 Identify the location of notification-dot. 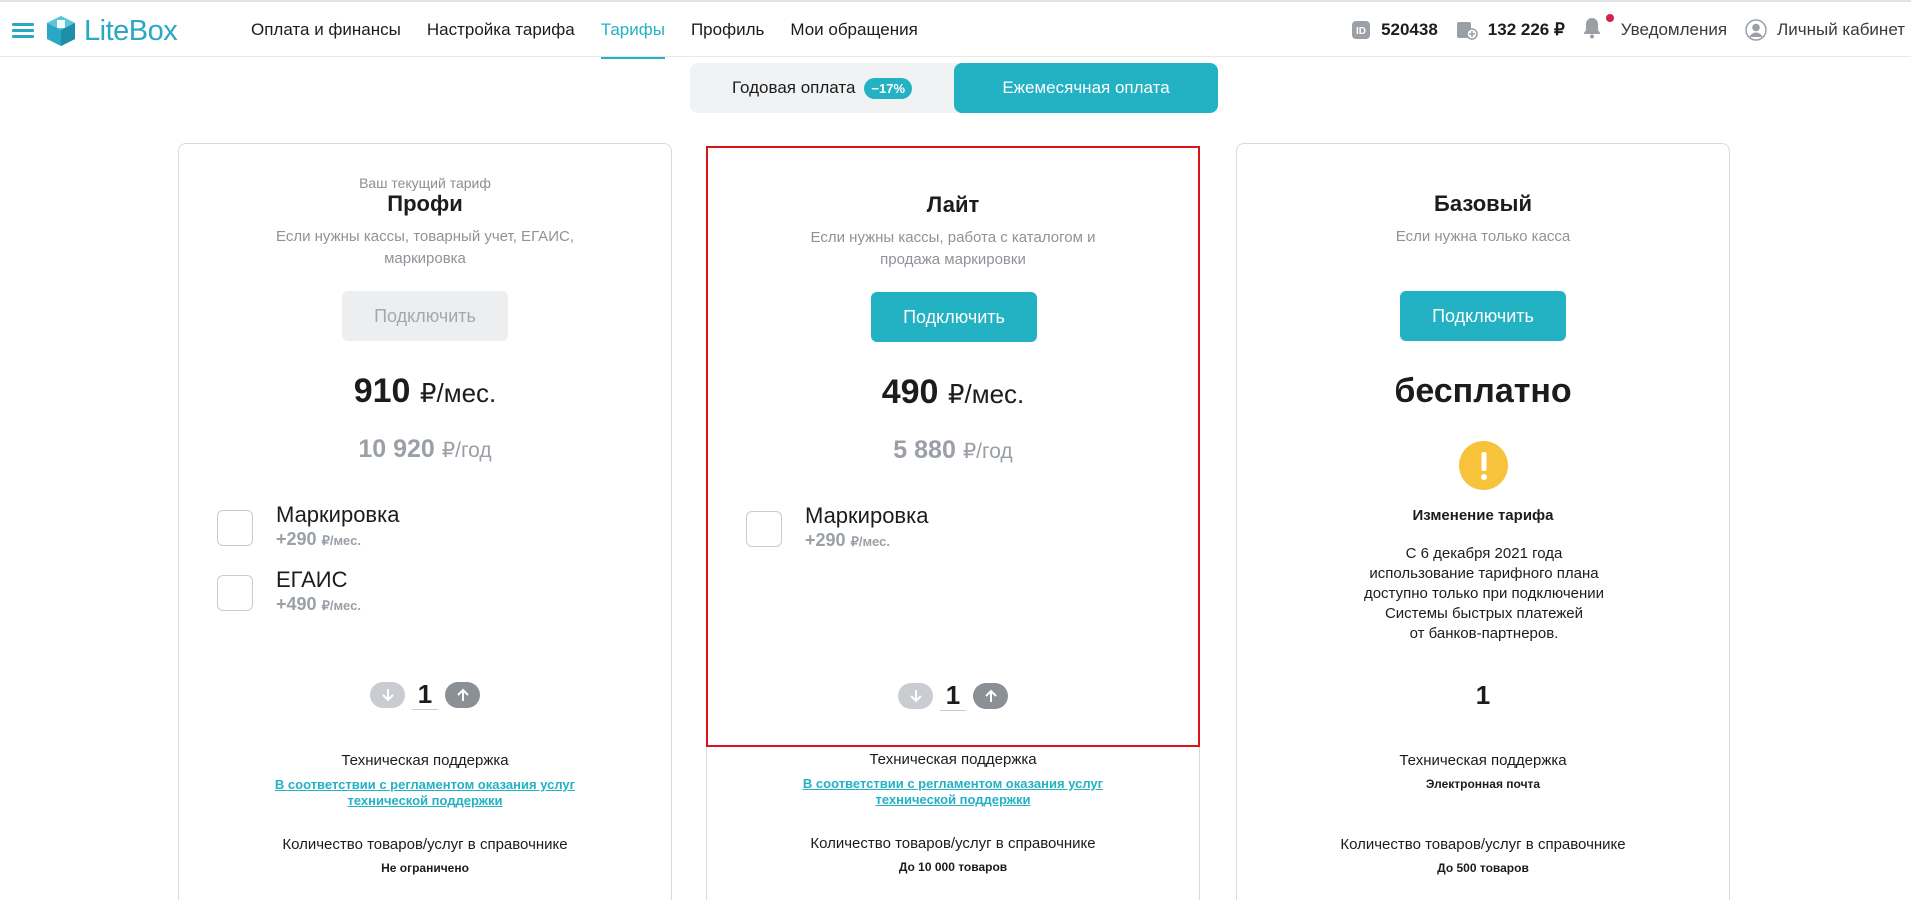
(1609, 17).